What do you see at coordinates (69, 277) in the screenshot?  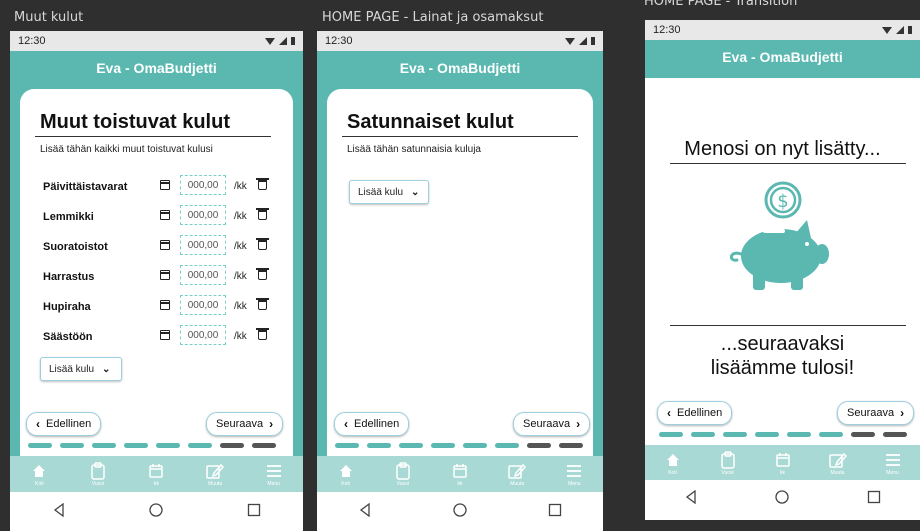 I see `expense-row-label: Harrastus` at bounding box center [69, 277].